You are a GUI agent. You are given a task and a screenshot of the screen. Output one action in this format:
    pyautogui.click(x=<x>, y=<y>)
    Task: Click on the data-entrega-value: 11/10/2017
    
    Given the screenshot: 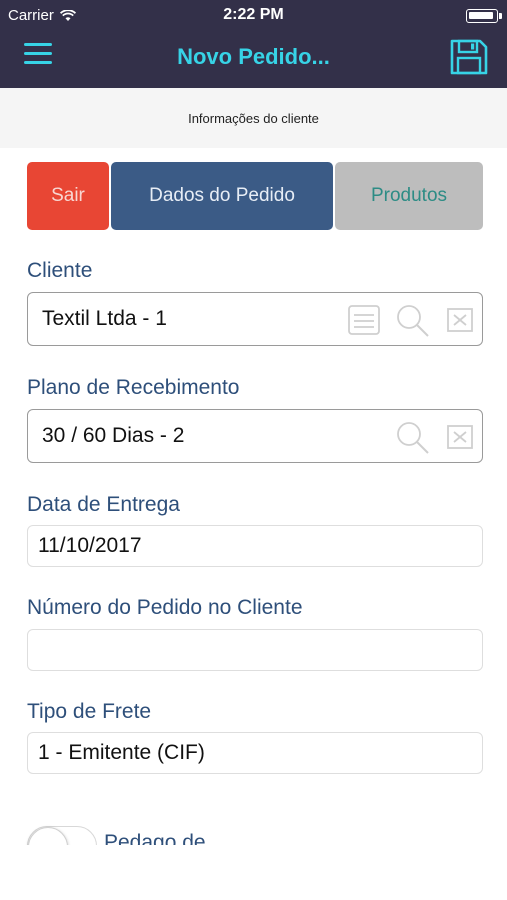 What is the action you would take?
    pyautogui.click(x=90, y=545)
    